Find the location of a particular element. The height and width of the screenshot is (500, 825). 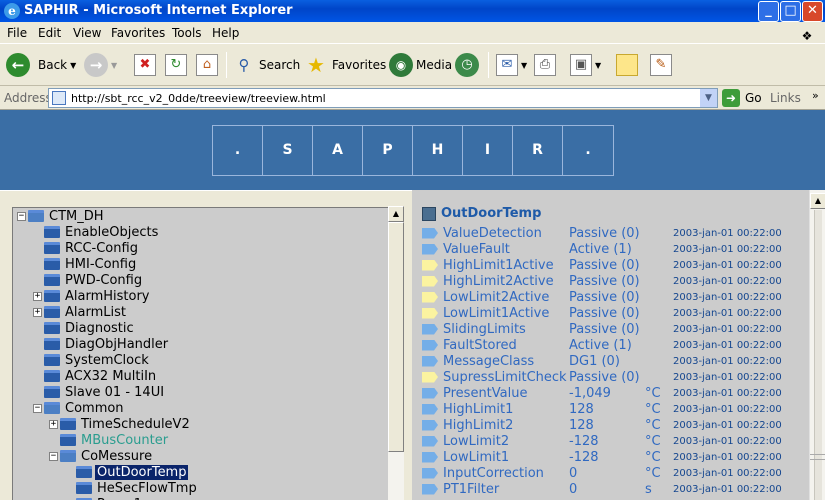

research-button: ✎ is located at coordinates (661, 65).